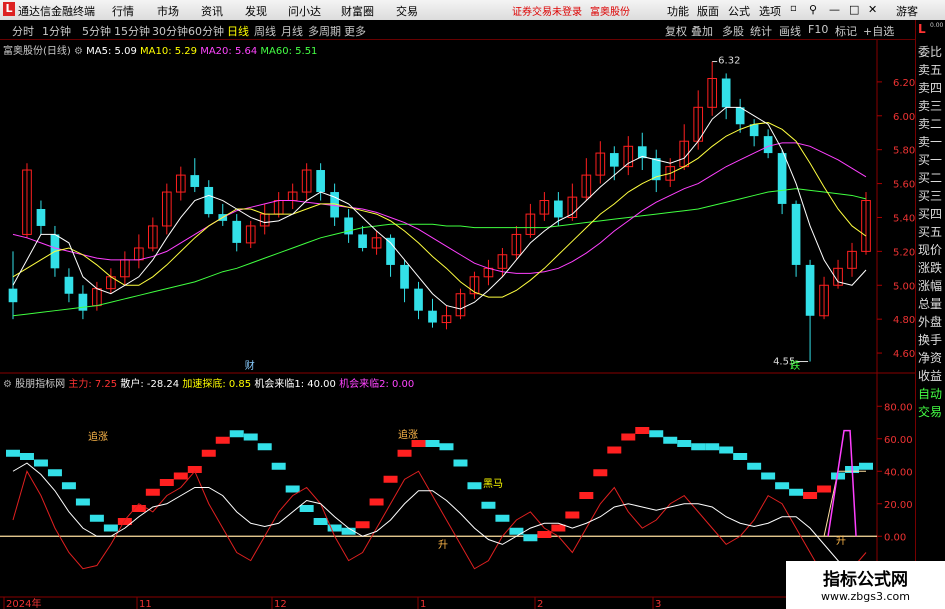 The image size is (945, 609). What do you see at coordinates (930, 411) in the screenshot?
I see `panel-label-20: 交易` at bounding box center [930, 411].